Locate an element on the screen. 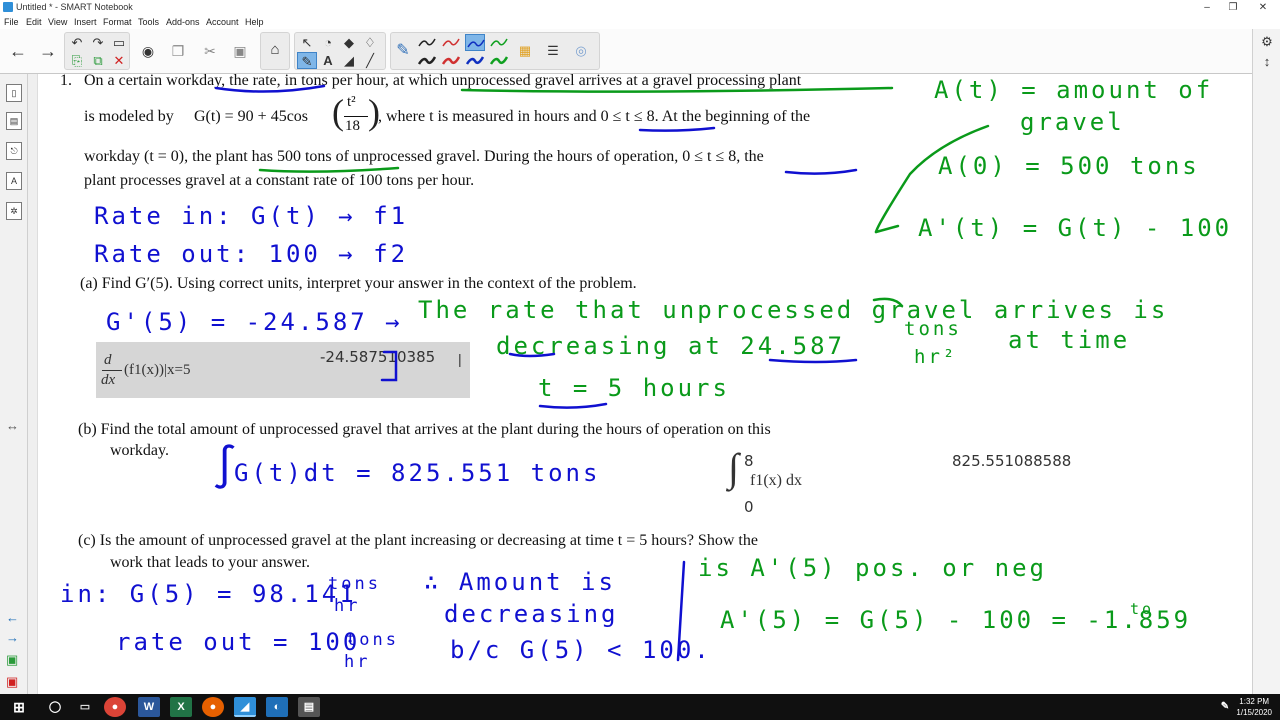 This screenshot has height=720, width=1280. app-icon-2: ▤ is located at coordinates (309, 707).